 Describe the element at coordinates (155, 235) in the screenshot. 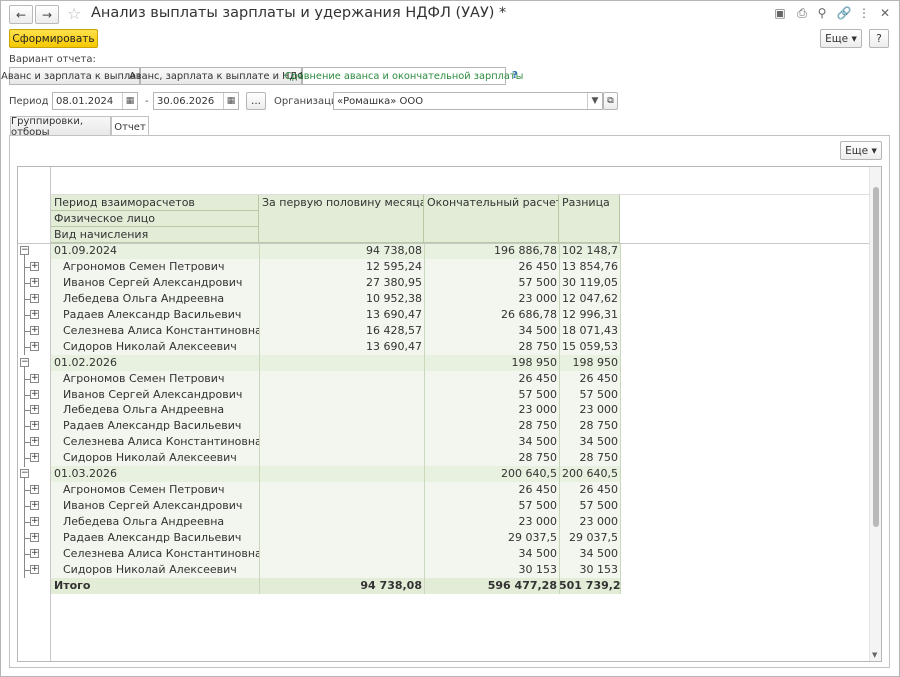

I see `header-group3: Вид начисления` at that location.